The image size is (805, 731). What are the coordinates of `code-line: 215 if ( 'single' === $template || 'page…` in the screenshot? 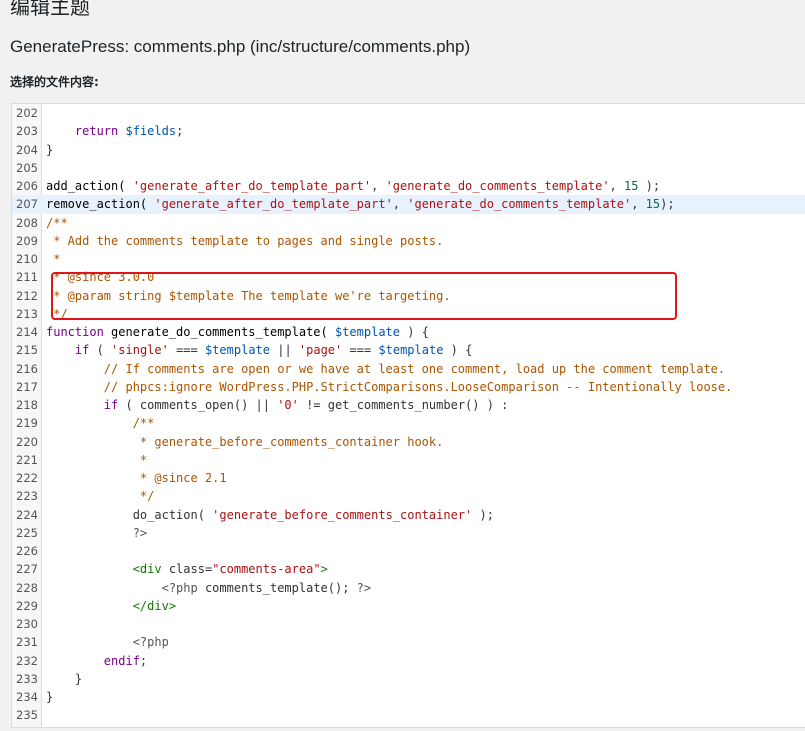 It's located at (408, 350).